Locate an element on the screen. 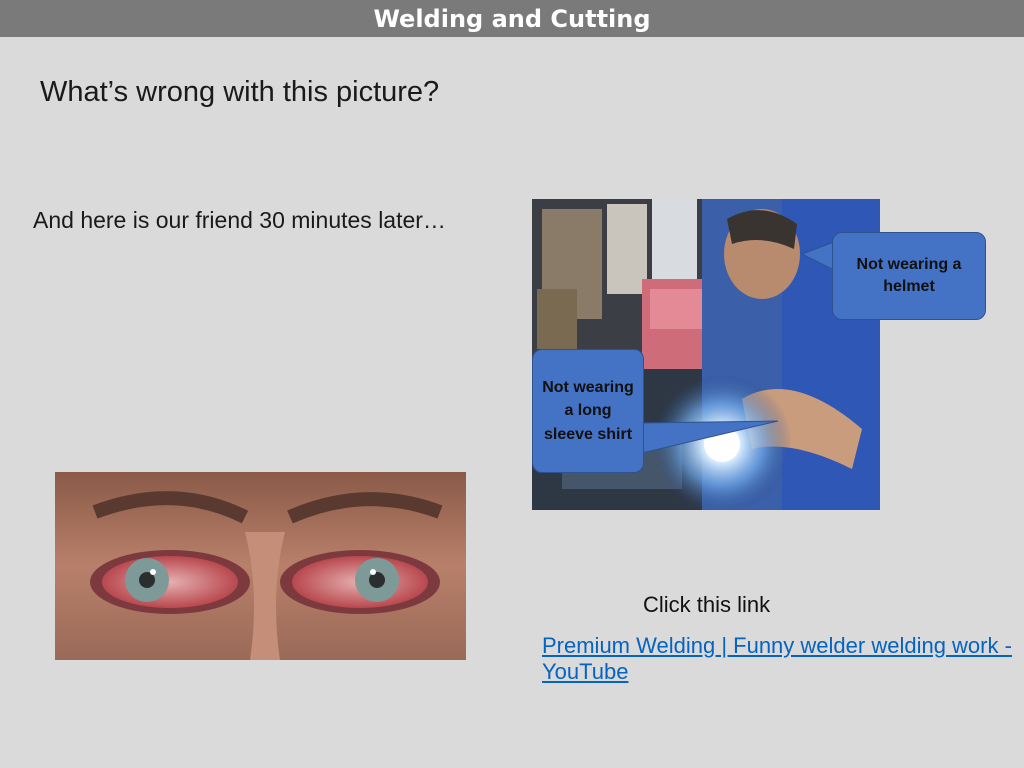 This screenshot has width=1024, height=768. click-link-label: Click this link is located at coordinates (707, 604).